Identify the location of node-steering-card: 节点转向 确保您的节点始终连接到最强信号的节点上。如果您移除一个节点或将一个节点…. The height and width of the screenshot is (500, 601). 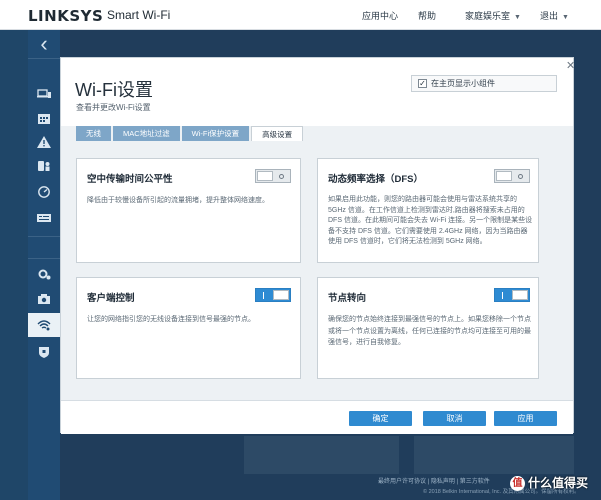
(428, 328).